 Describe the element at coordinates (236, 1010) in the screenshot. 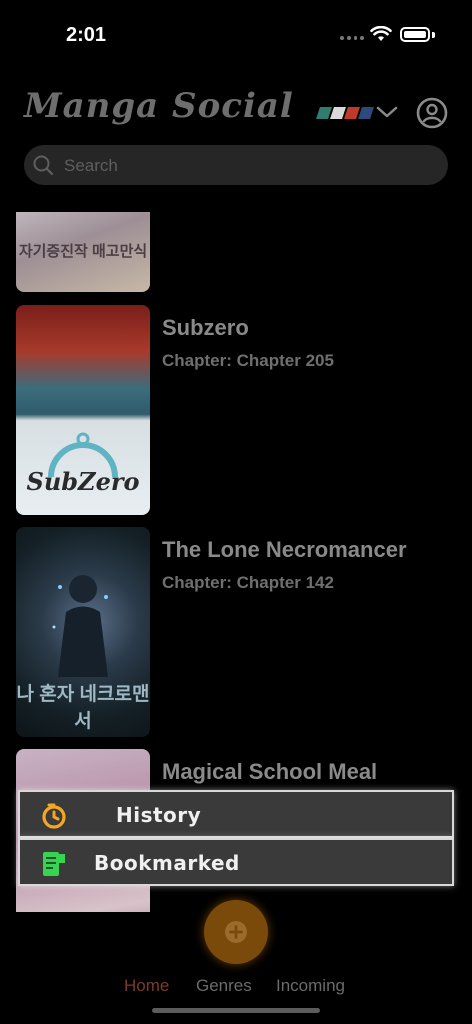

I see `home-indicator` at that location.